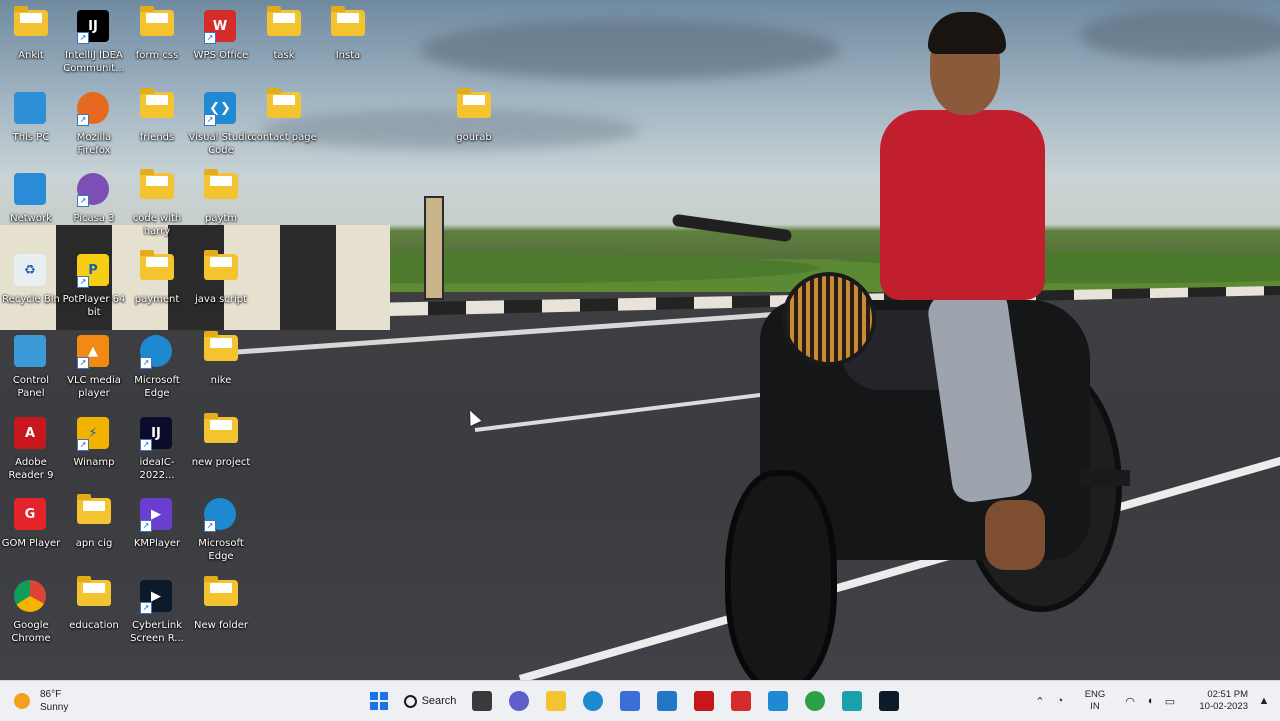 This screenshot has width=1280, height=721. What do you see at coordinates (888, 701) in the screenshot?
I see `pycharm-taskbar-button` at bounding box center [888, 701].